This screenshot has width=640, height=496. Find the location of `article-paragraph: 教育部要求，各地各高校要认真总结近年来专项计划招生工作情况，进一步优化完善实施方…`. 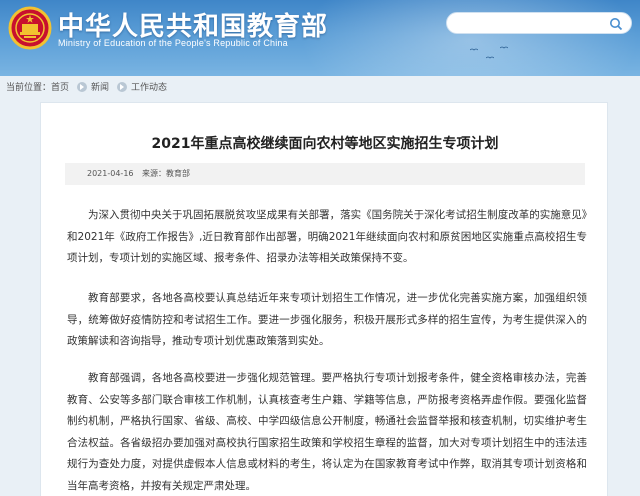

article-paragraph: 教育部要求，各地各高校要认真总结近年来专项计划招生工作情况，进一步优化完善实施方… is located at coordinates (327, 319).